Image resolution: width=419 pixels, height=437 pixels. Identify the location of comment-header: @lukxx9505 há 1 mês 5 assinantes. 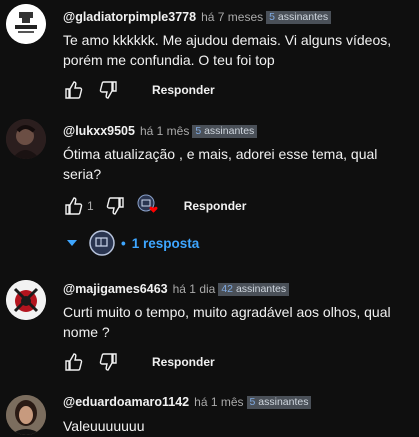
(160, 131).